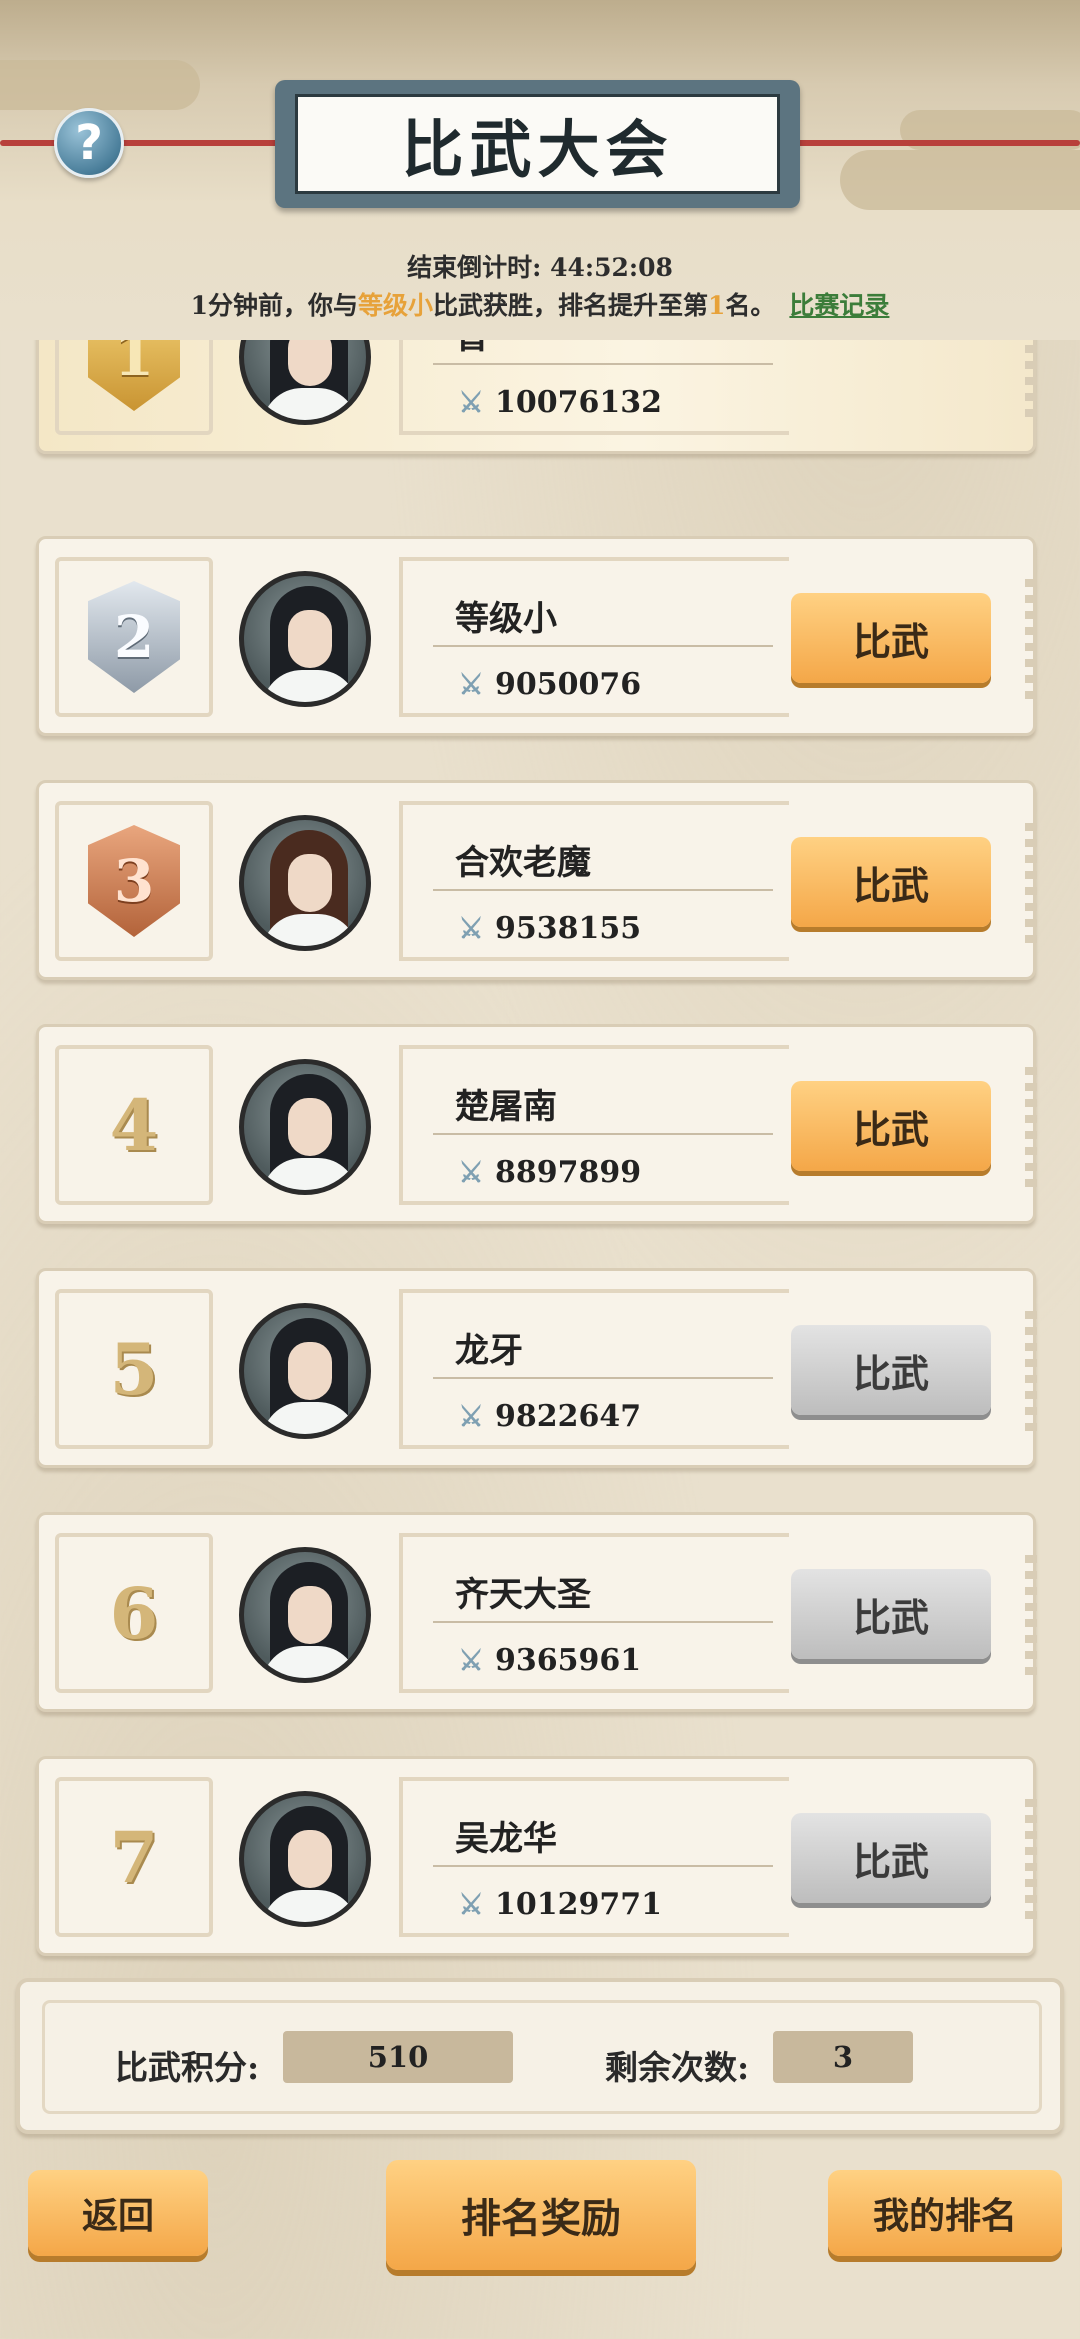 The image size is (1080, 2339). What do you see at coordinates (474, 267) in the screenshot?
I see `countdown-label: 结束倒计时:` at bounding box center [474, 267].